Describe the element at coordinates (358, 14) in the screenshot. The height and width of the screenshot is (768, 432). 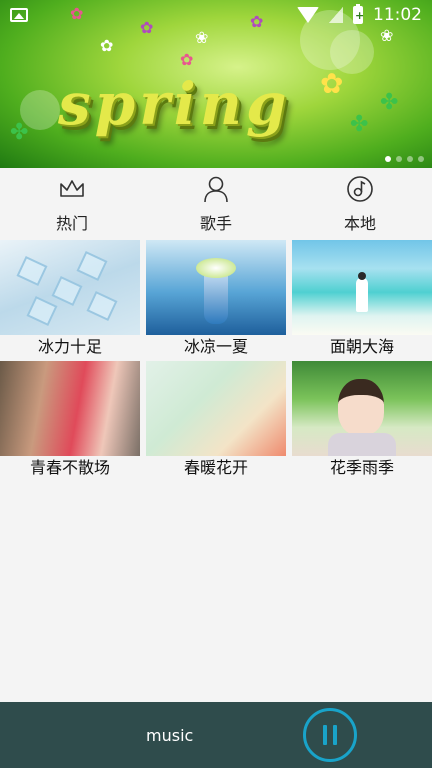
I see `battery-icon: +` at that location.